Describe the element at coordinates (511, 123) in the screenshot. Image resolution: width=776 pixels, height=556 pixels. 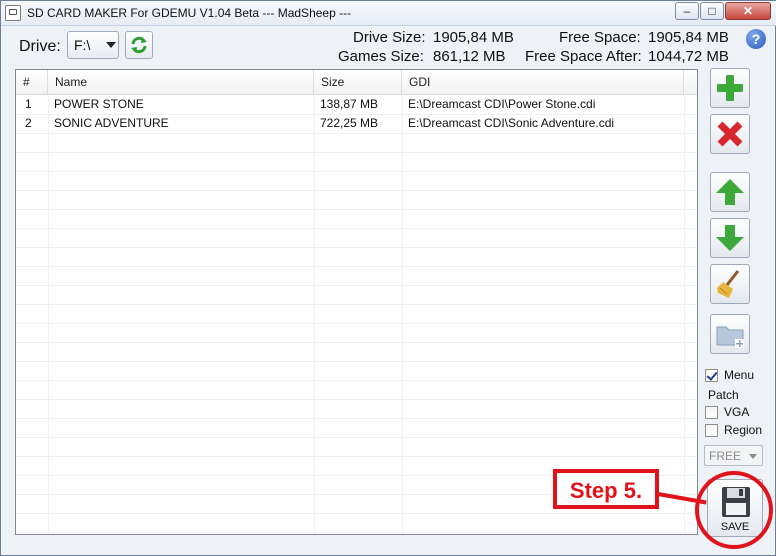
I see `row-gdi: E:\Dreamcast CDI\Sonic Adventure.cdi` at that location.